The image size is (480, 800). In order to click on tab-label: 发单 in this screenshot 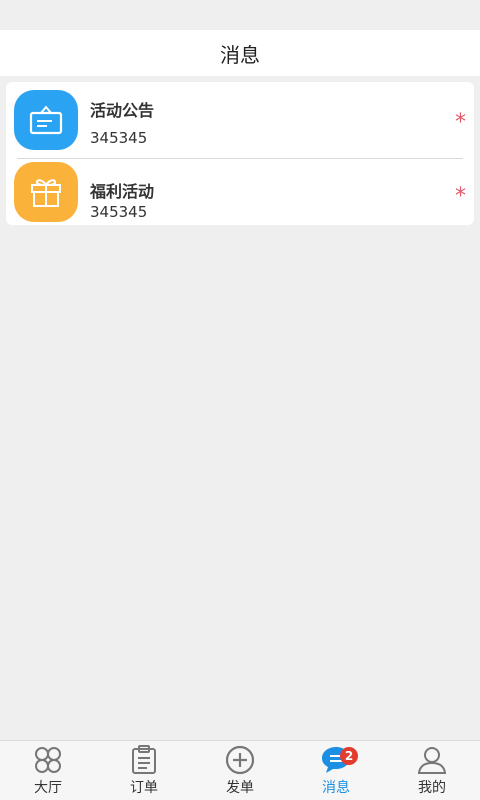, I will do `click(240, 788)`.